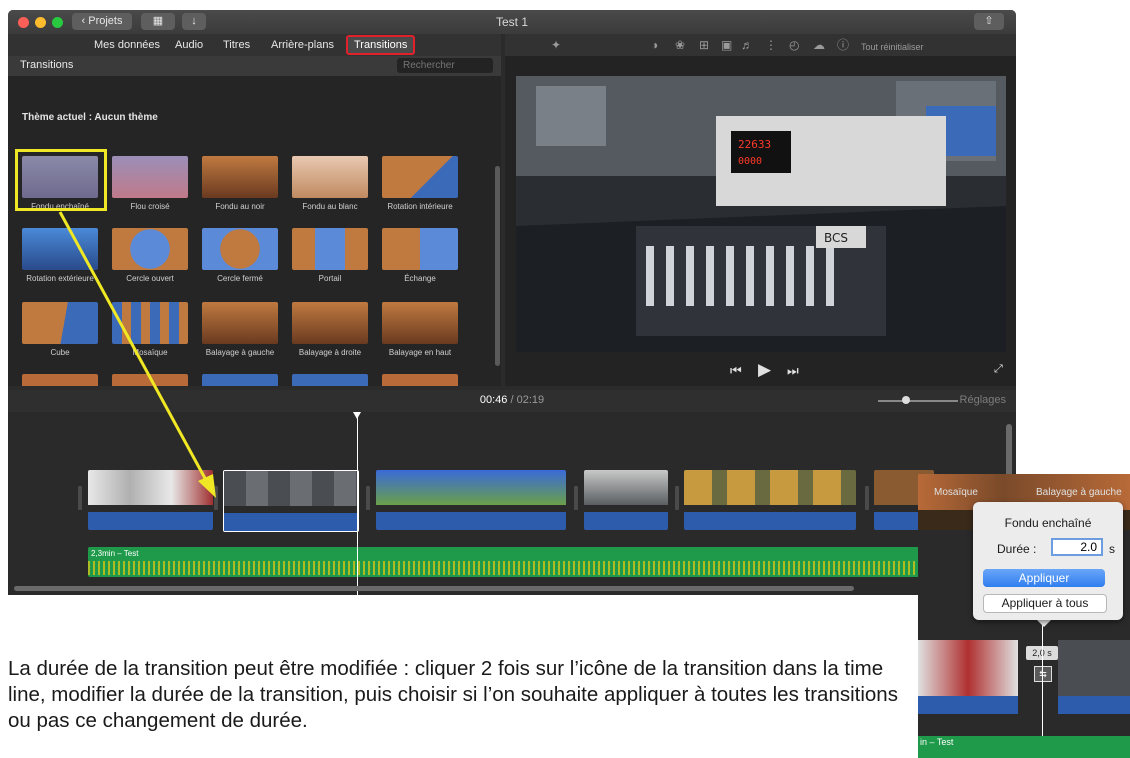 The image size is (1130, 758). What do you see at coordinates (1024, 747) in the screenshot?
I see `inset-audio-track: in – Test` at bounding box center [1024, 747].